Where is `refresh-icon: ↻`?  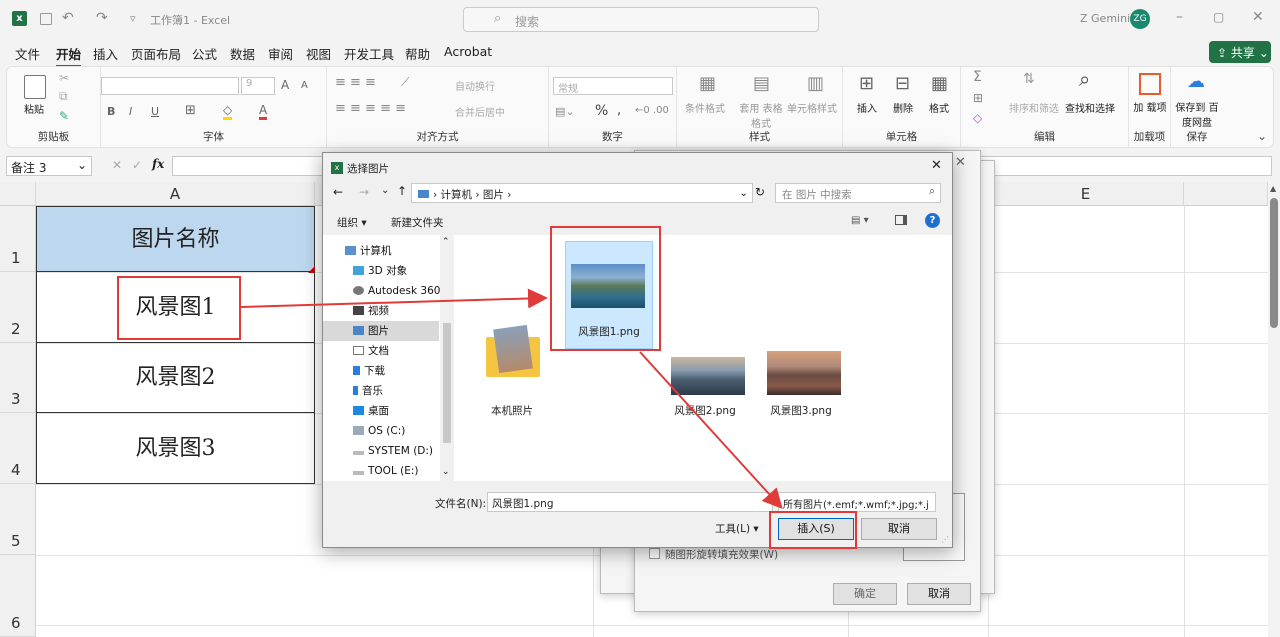 refresh-icon: ↻ is located at coordinates (760, 192).